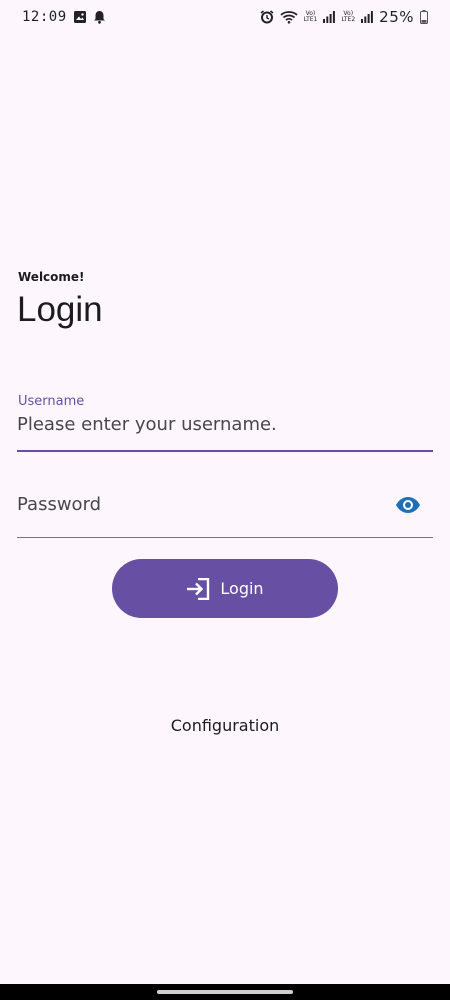 The width and height of the screenshot is (450, 1000). I want to click on password-field, so click(225, 508).